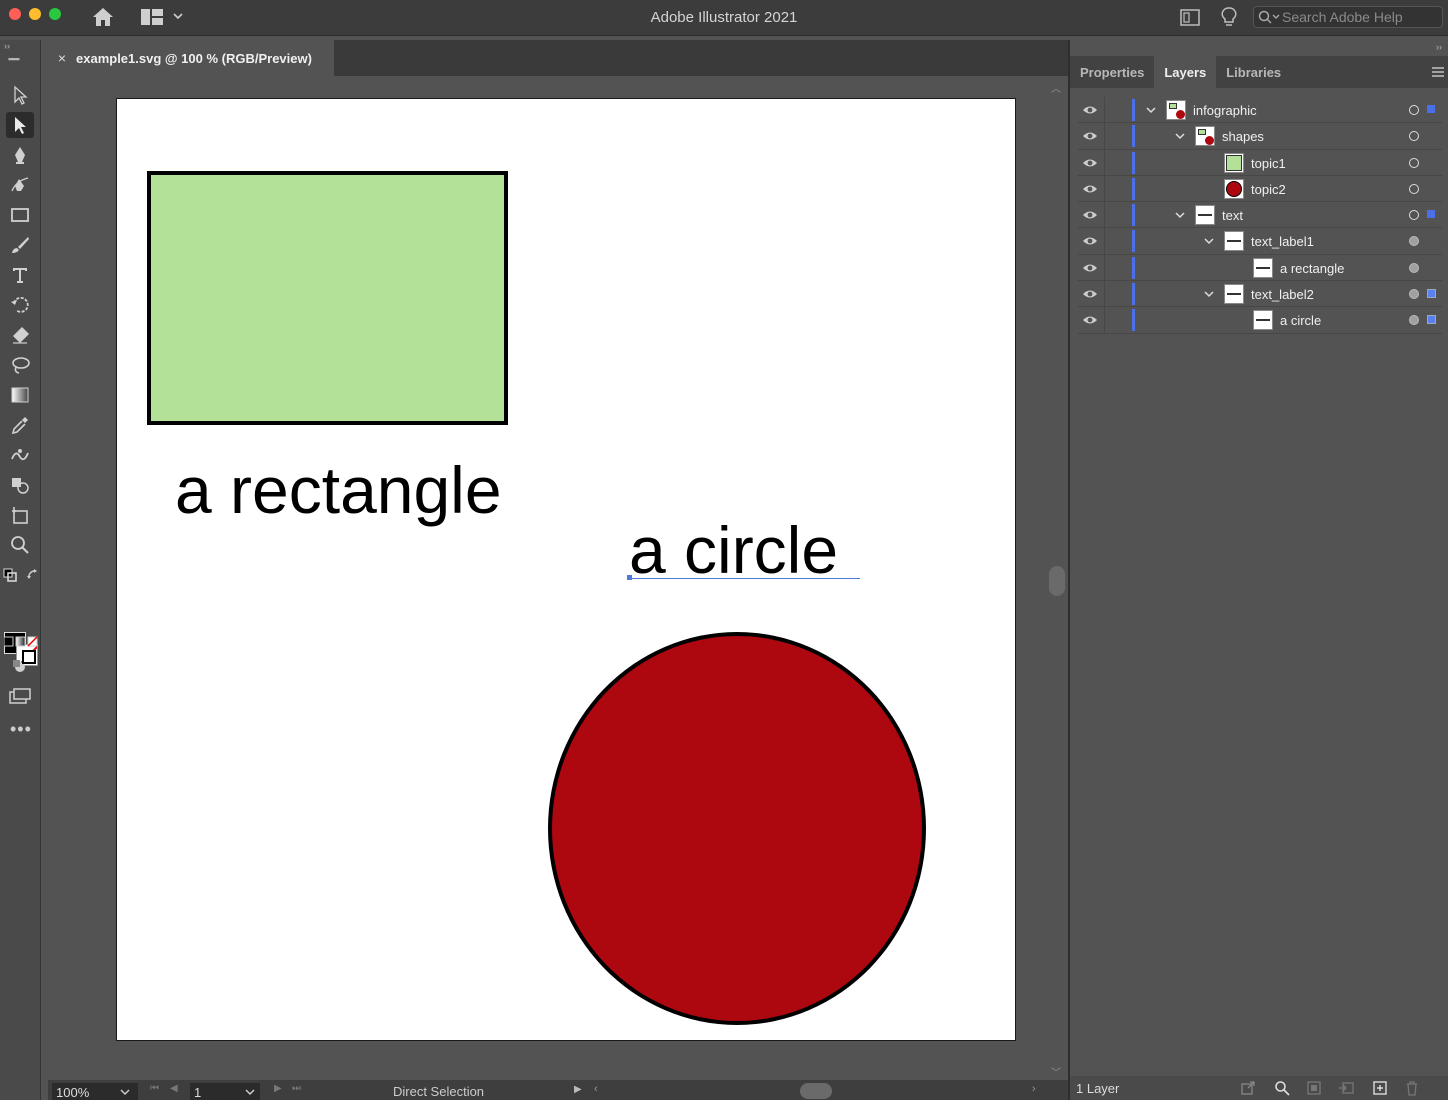 This screenshot has width=1448, height=1100. Describe the element at coordinates (596, 1089) in the screenshot. I see `scroll-left-icon: ‹` at that location.